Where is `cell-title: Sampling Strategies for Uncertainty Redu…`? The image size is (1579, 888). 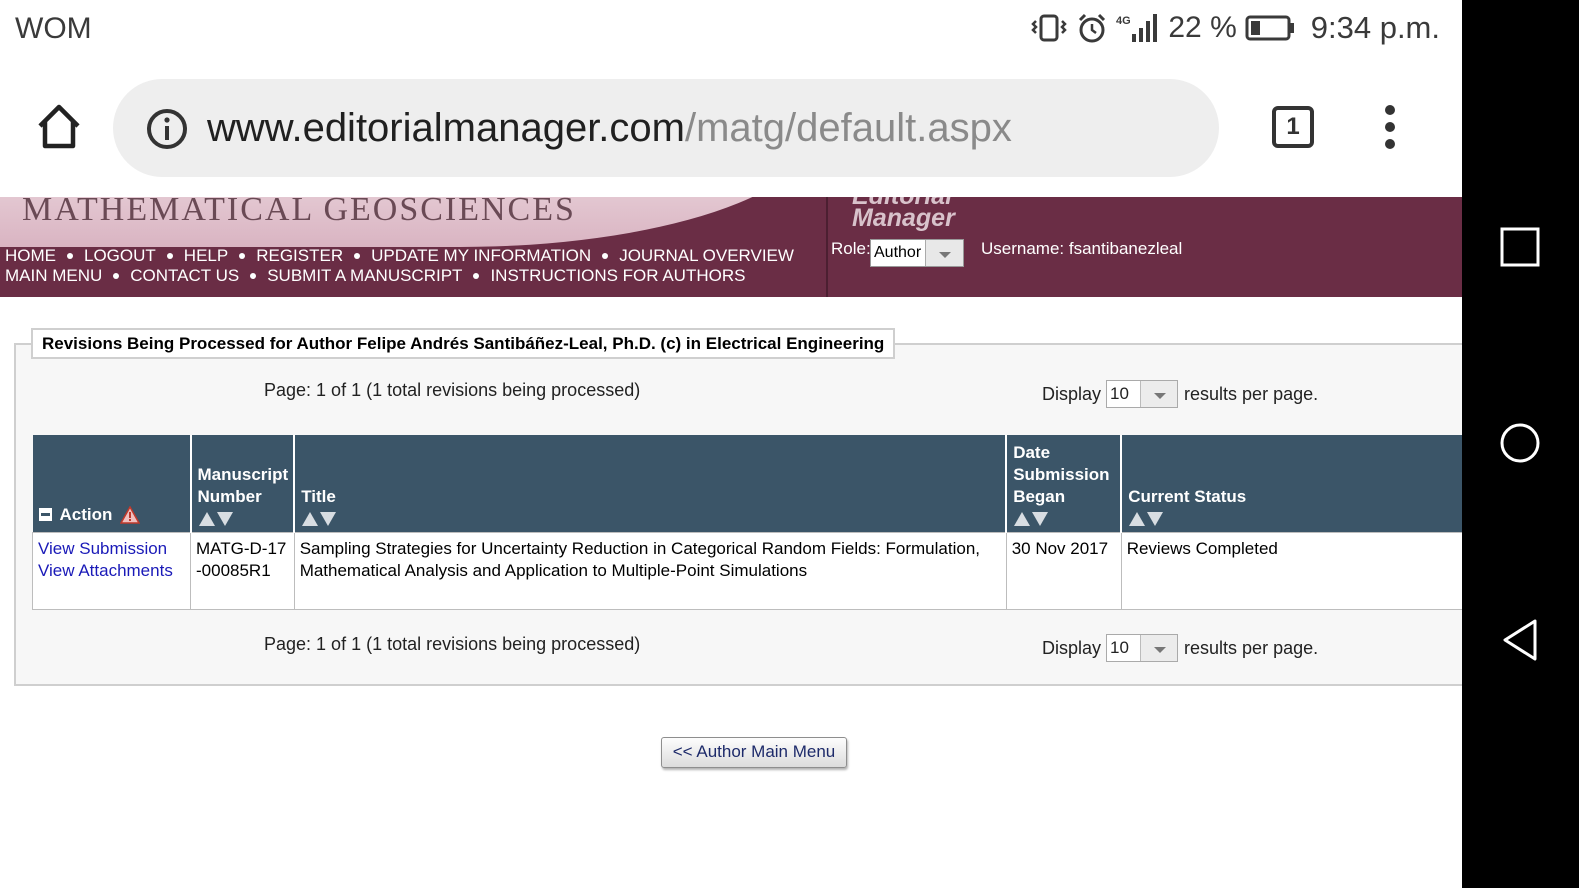 cell-title: Sampling Strategies for Uncertainty Redu… is located at coordinates (650, 570).